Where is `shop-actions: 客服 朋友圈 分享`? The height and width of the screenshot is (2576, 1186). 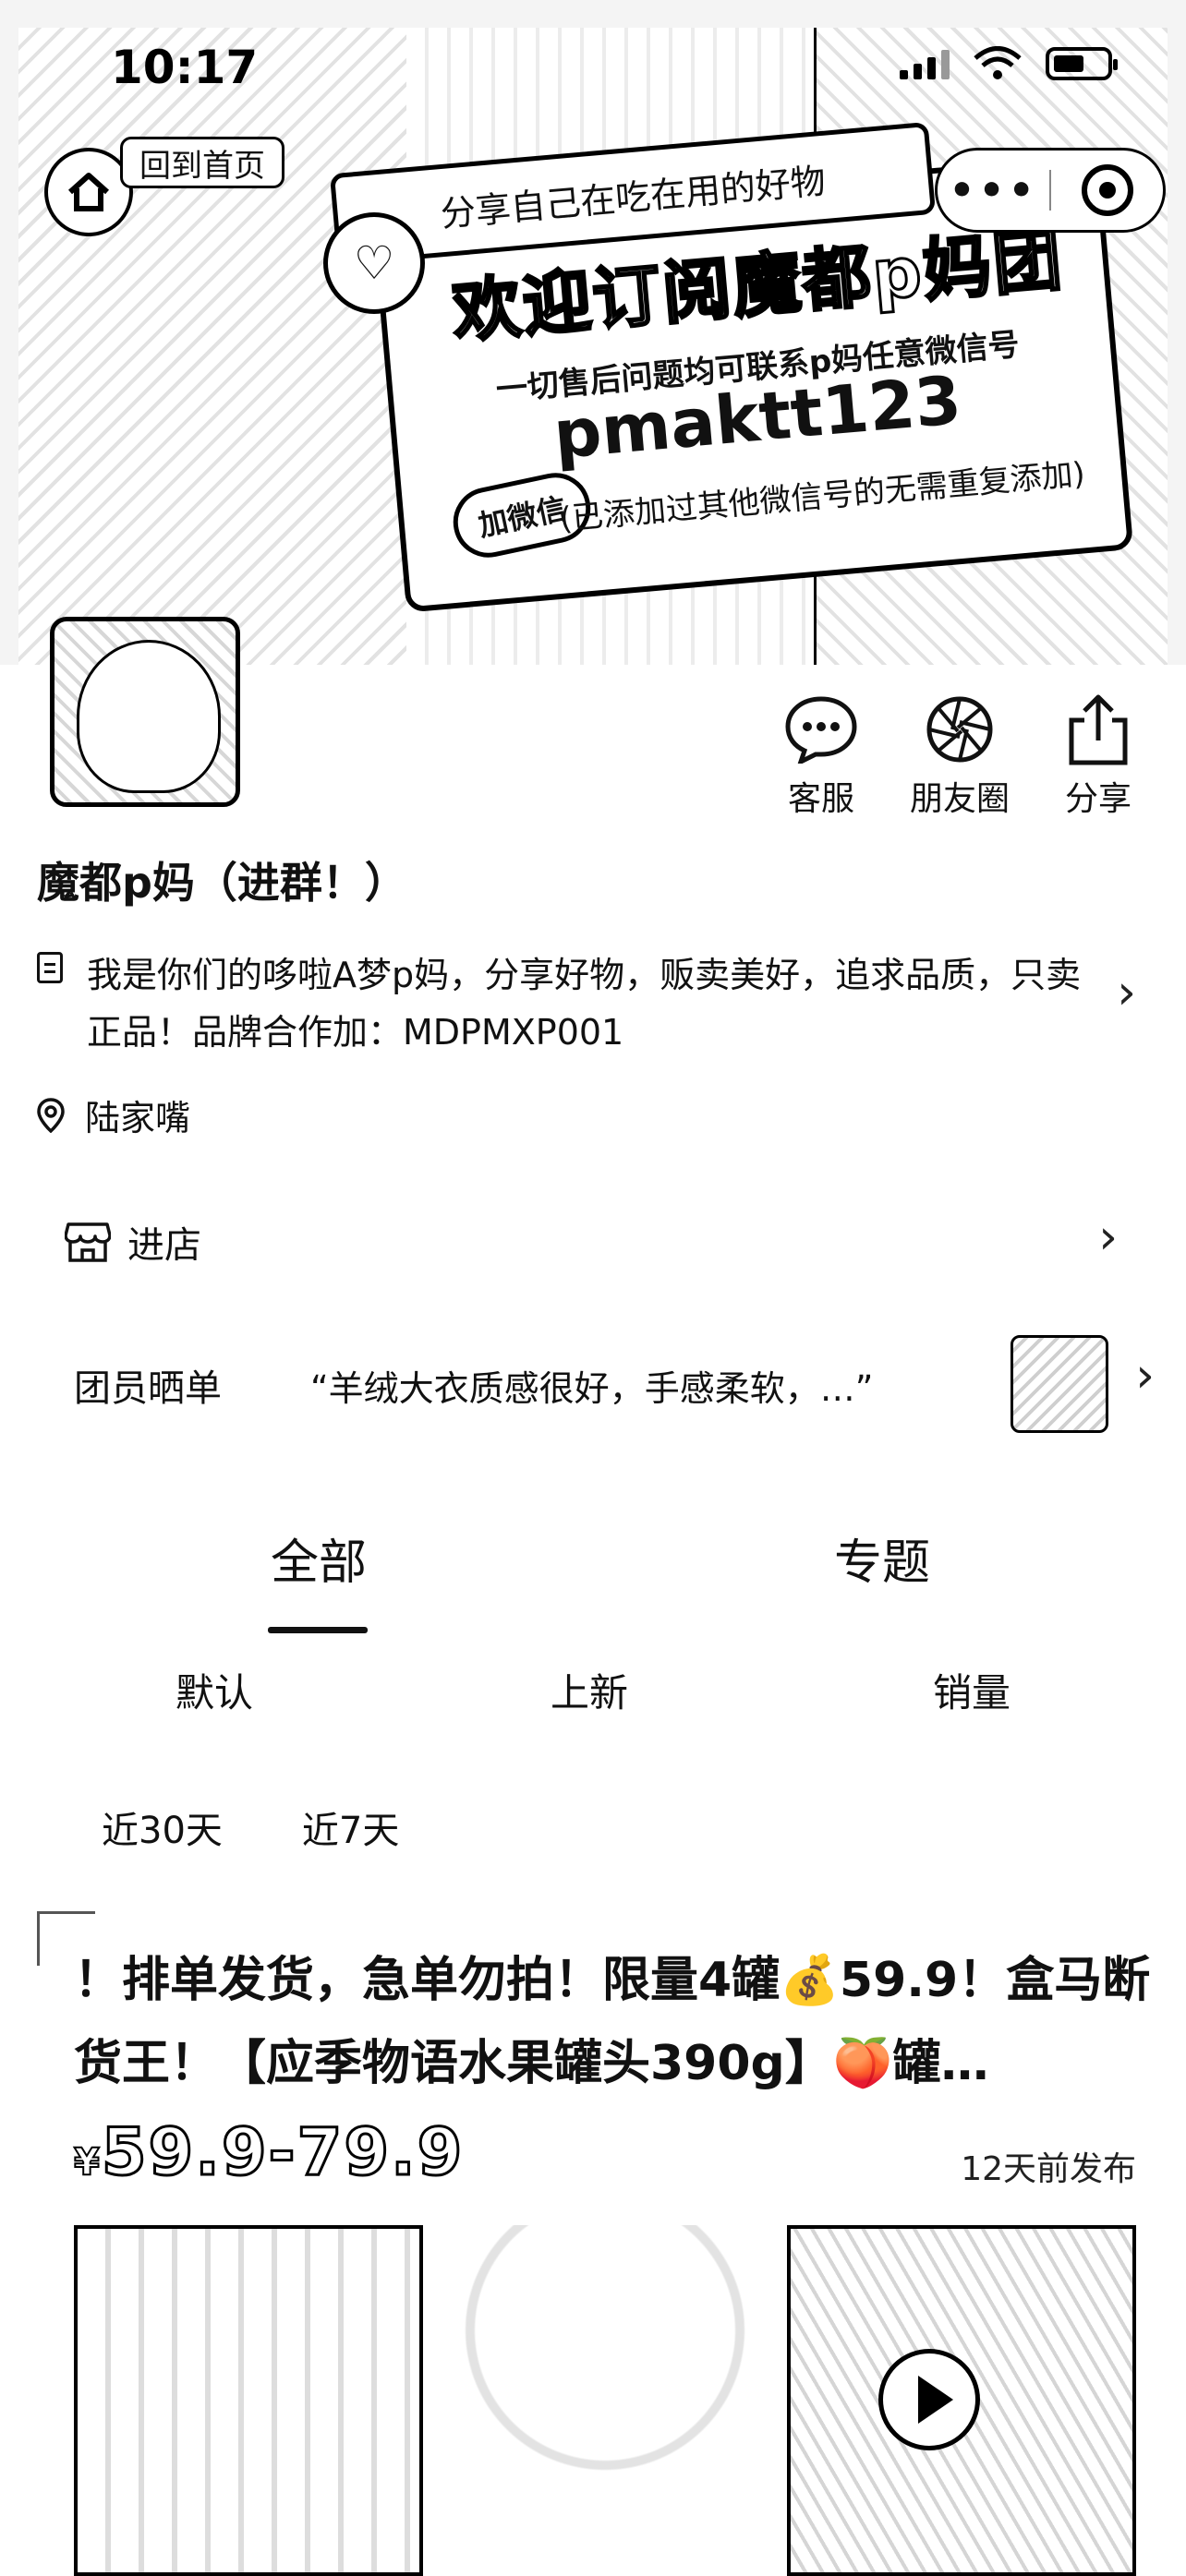
shop-actions: 客服 朋友圈 分享 is located at coordinates (960, 756).